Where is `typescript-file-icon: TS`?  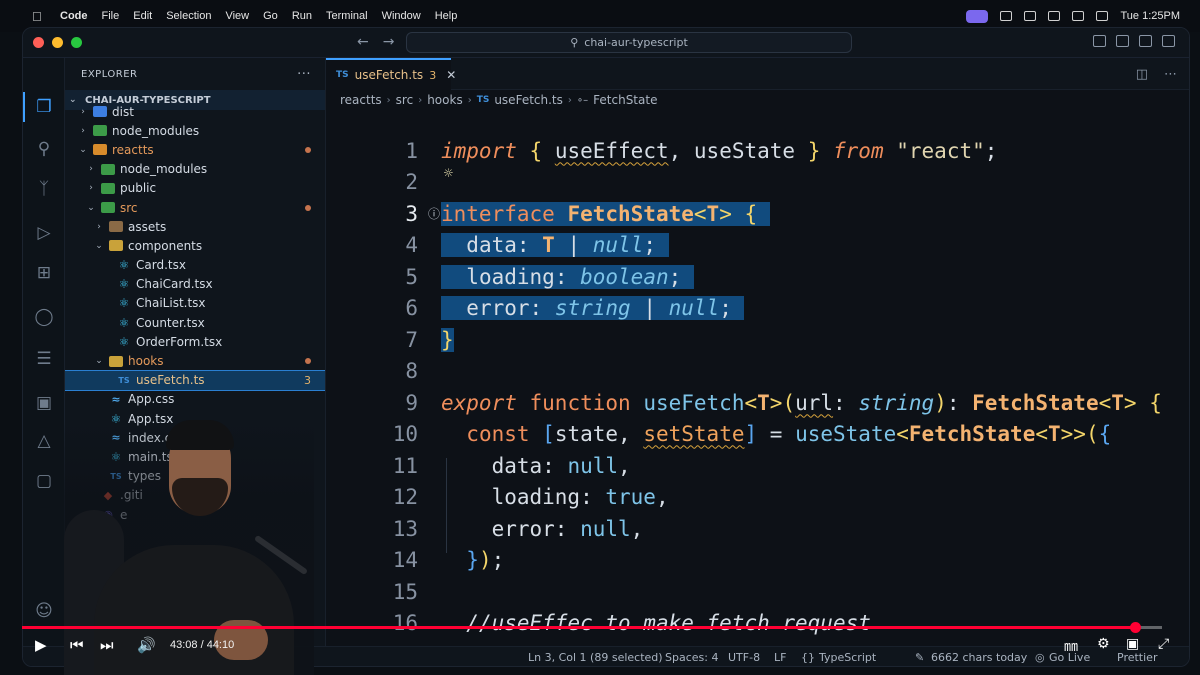
typescript-file-icon: TS is located at coordinates (483, 100).